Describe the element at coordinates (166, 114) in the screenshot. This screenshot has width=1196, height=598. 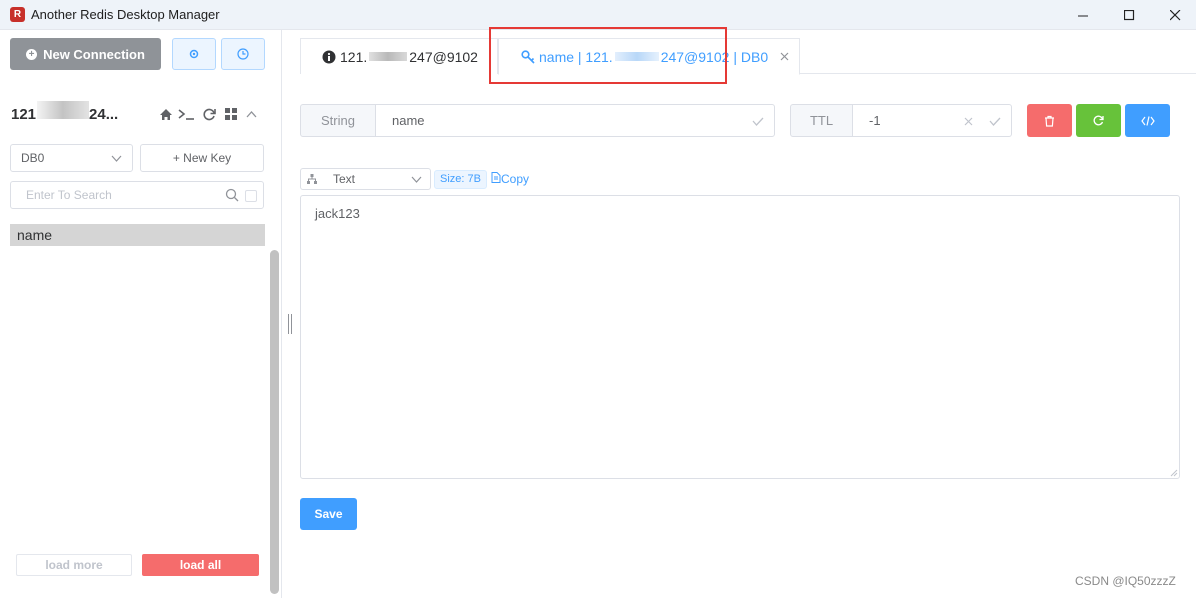
I see `home-icon` at that location.